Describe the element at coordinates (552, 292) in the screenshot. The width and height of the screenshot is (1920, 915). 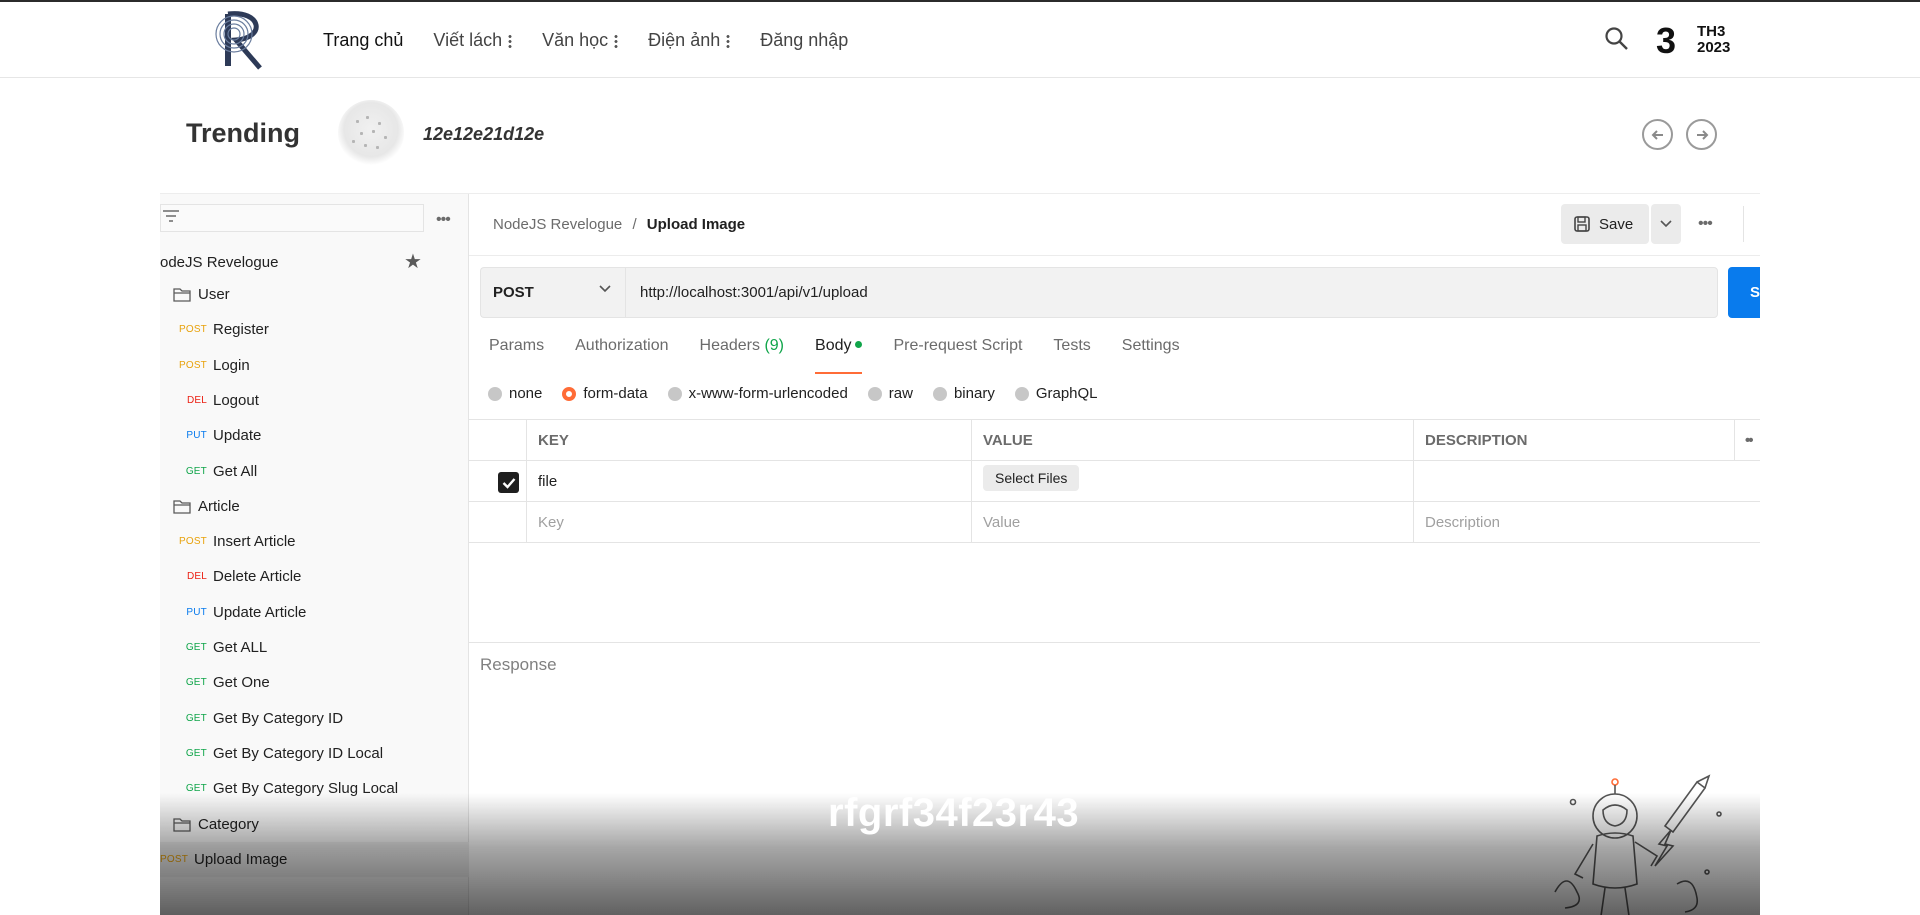
I see `method-select: POST` at that location.